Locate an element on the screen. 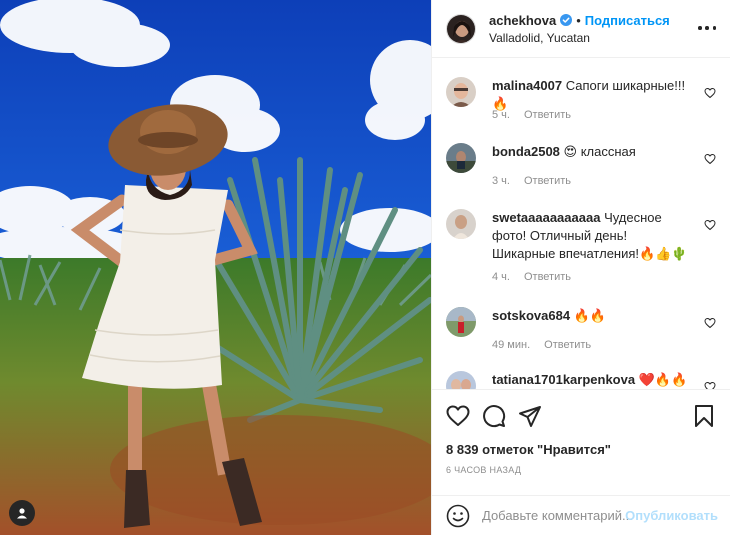  post-location: Valladolid, Yucatan is located at coordinates (579, 38).